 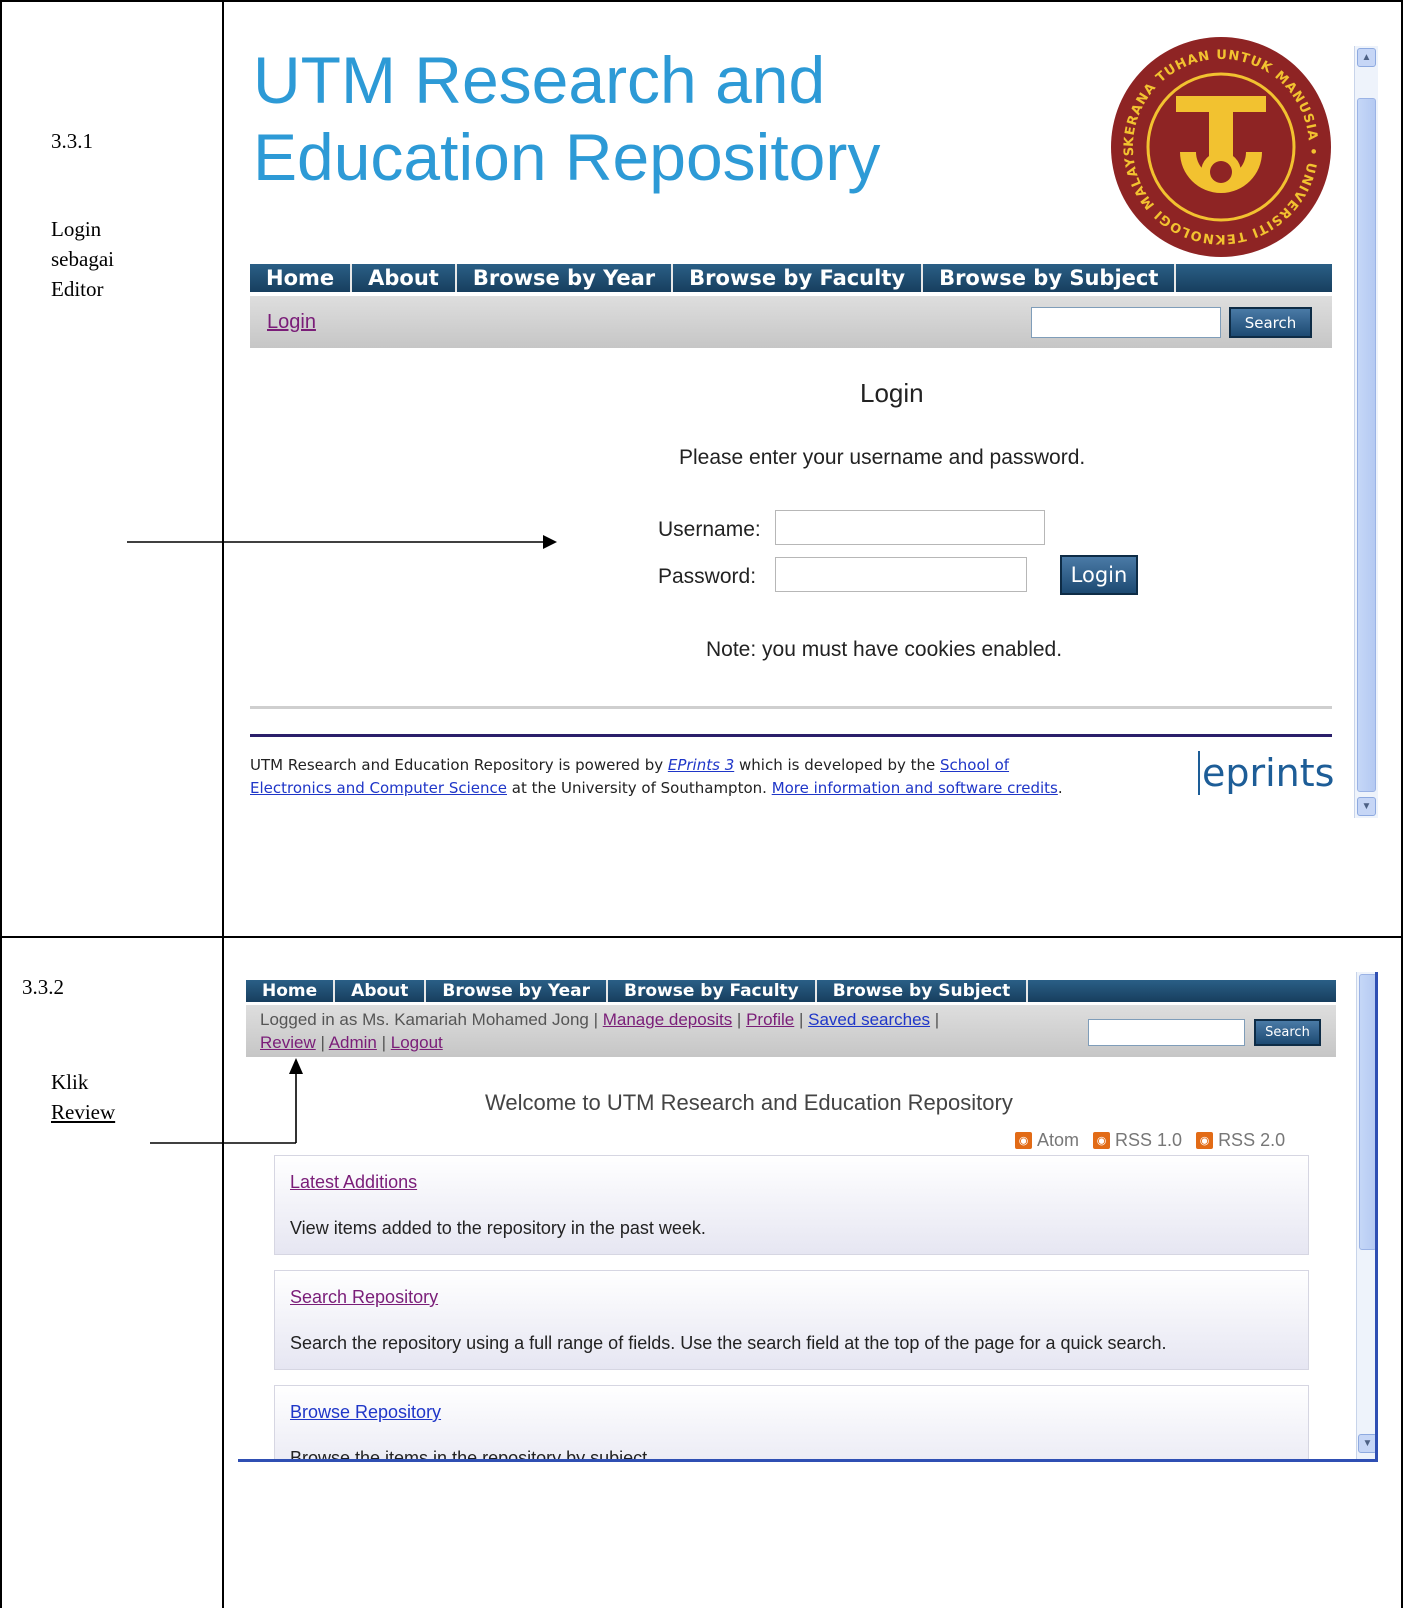 What do you see at coordinates (417, 1042) in the screenshot?
I see `logout-link: Logout` at bounding box center [417, 1042].